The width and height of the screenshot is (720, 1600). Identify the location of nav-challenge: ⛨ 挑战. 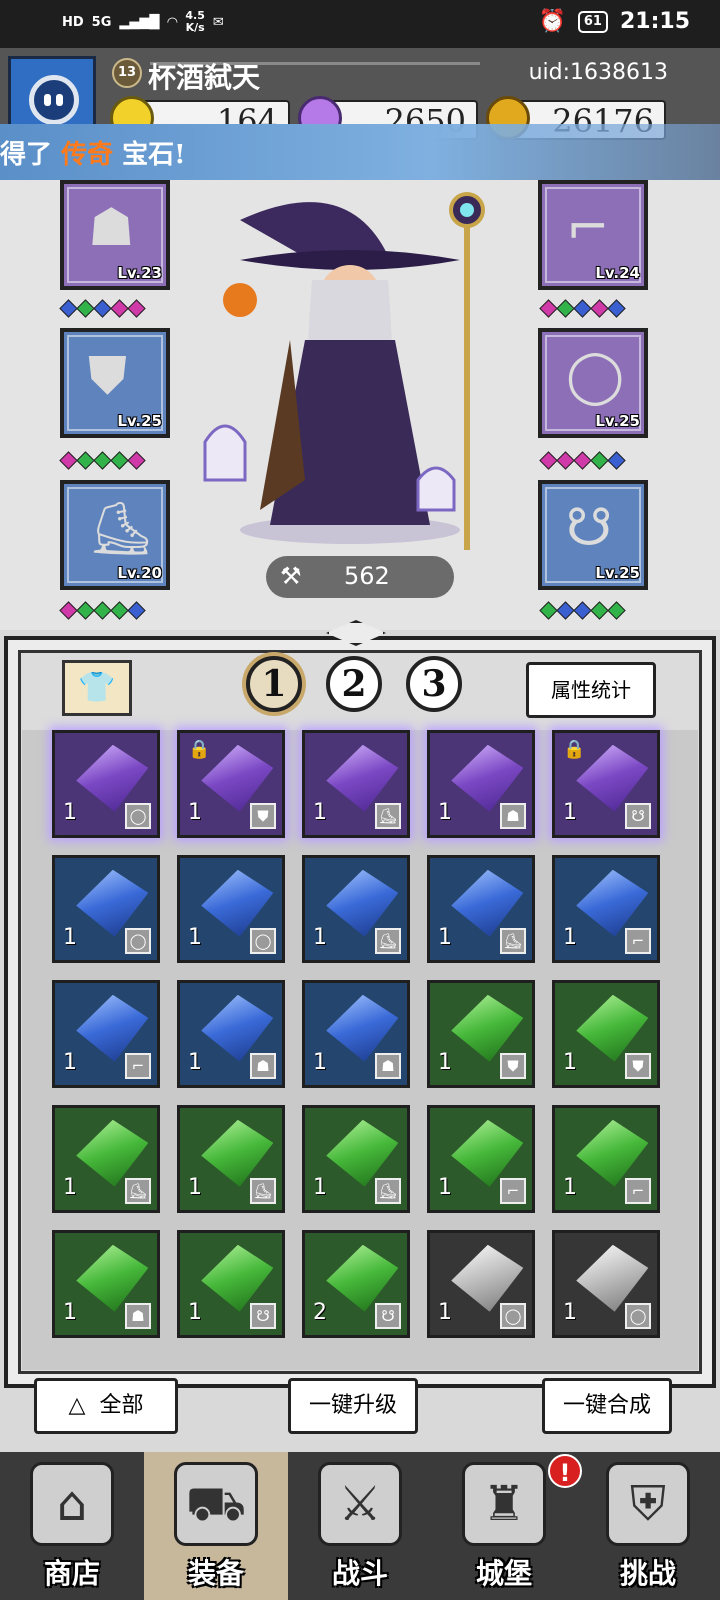
(648, 1526).